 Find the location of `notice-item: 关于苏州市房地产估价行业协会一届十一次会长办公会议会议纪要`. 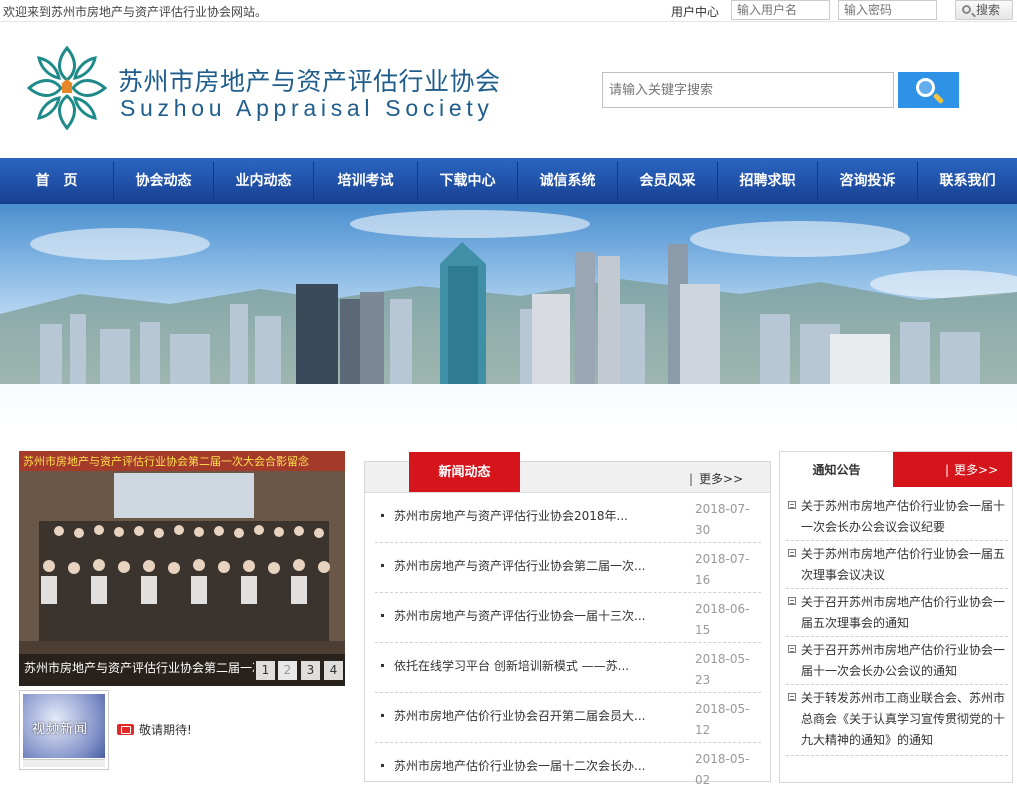

notice-item: 关于苏州市房地产估价行业协会一届十一次会长办公会议会议纪要 is located at coordinates (897, 517).